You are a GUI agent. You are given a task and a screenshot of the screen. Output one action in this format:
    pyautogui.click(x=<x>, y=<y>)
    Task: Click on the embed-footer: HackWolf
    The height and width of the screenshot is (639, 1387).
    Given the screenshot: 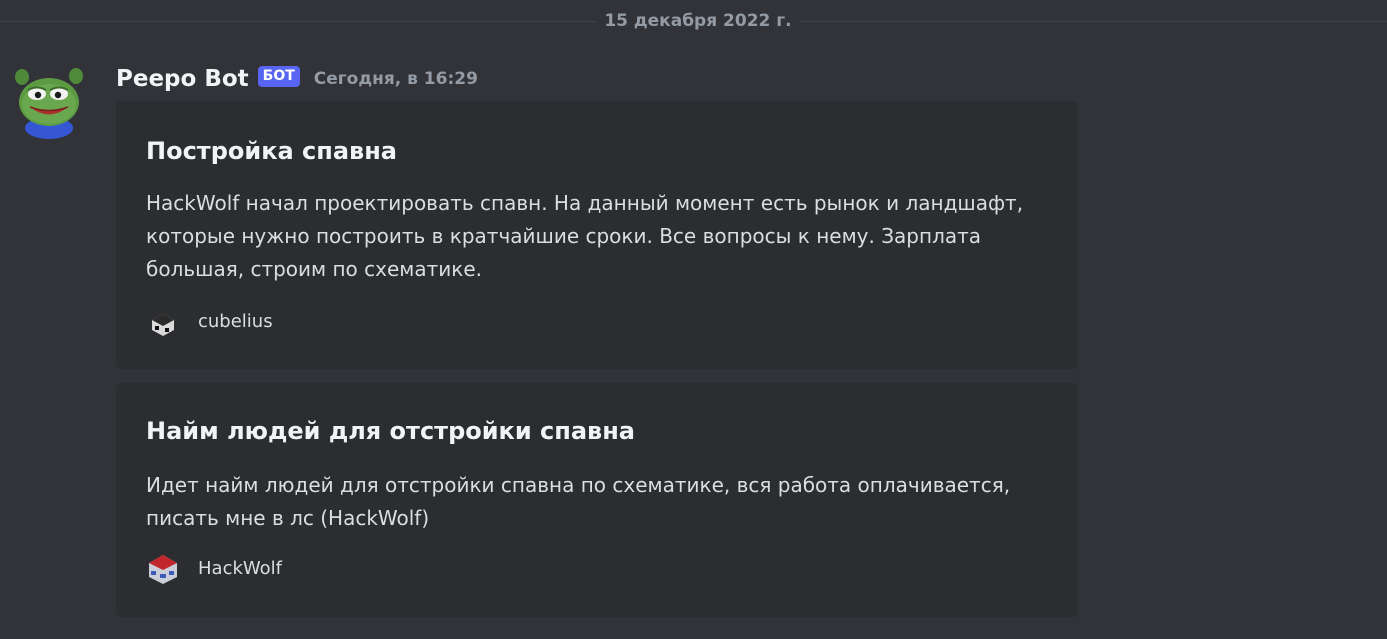 What is the action you would take?
    pyautogui.click(x=214, y=568)
    